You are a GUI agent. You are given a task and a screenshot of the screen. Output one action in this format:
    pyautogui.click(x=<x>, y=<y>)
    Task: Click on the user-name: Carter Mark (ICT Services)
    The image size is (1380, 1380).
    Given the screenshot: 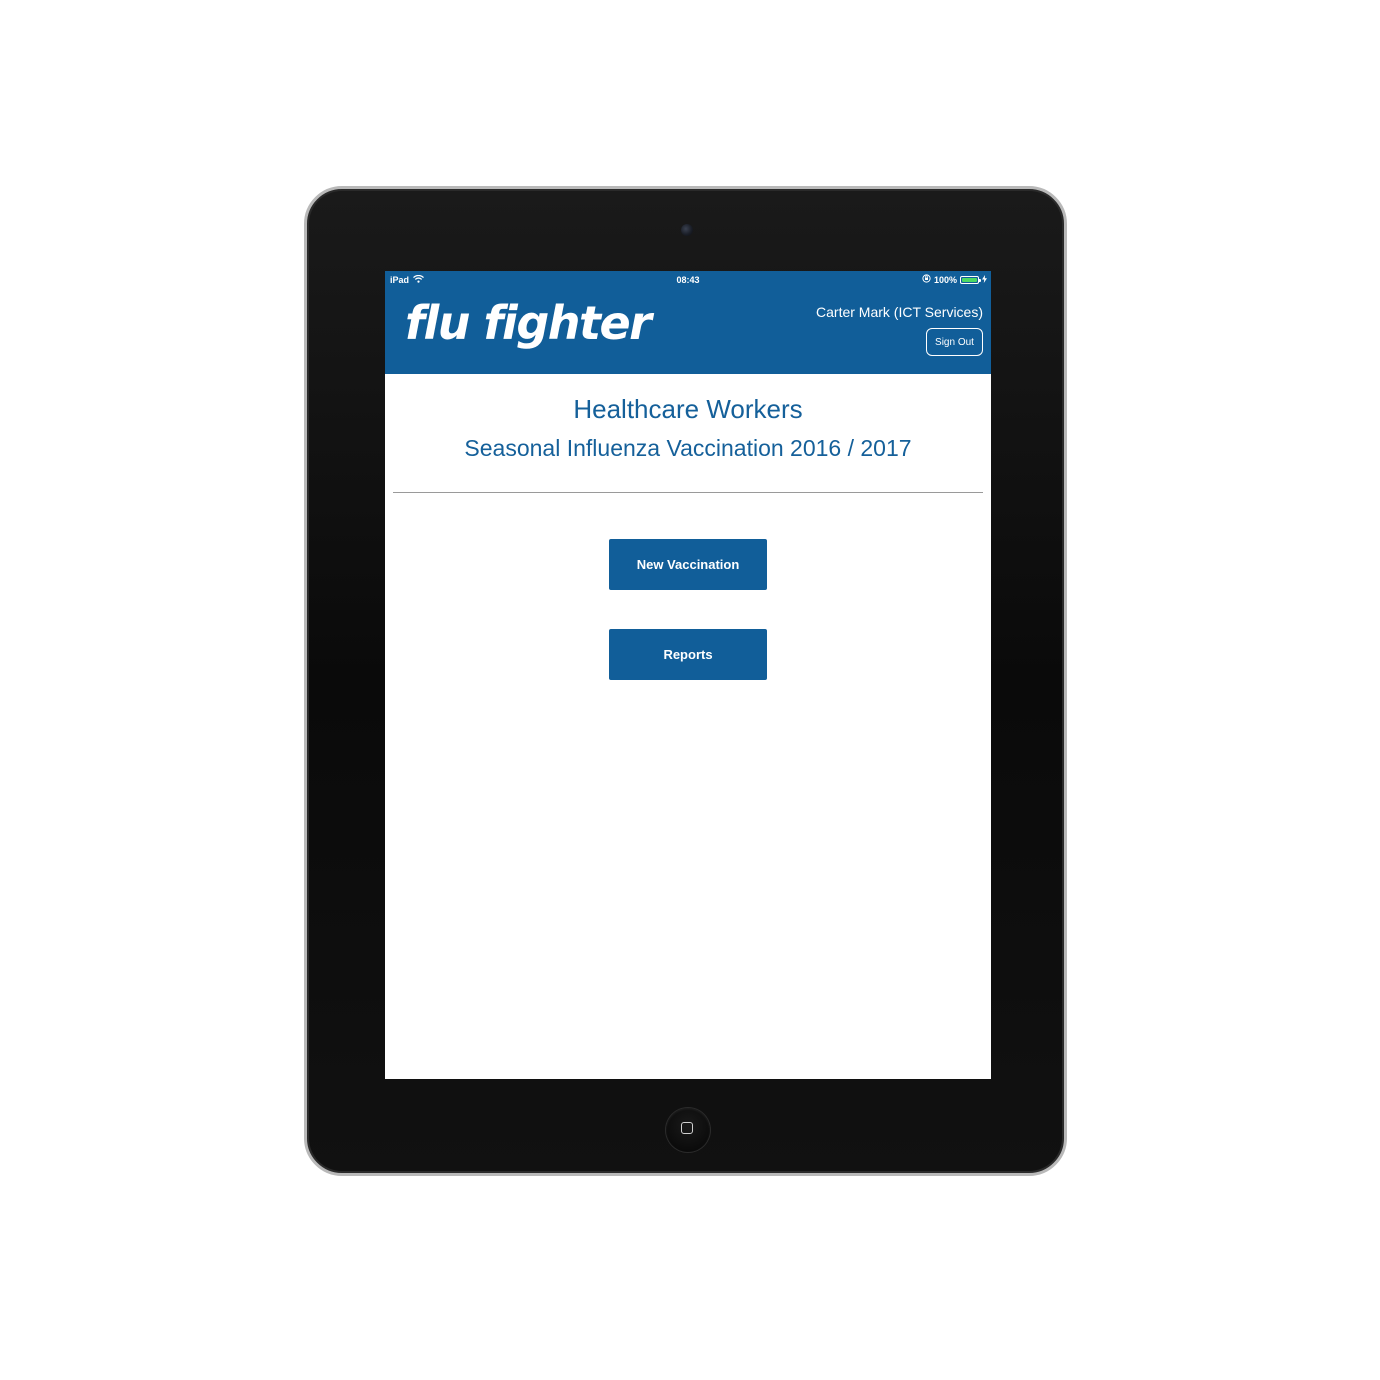 What is the action you would take?
    pyautogui.click(x=899, y=312)
    